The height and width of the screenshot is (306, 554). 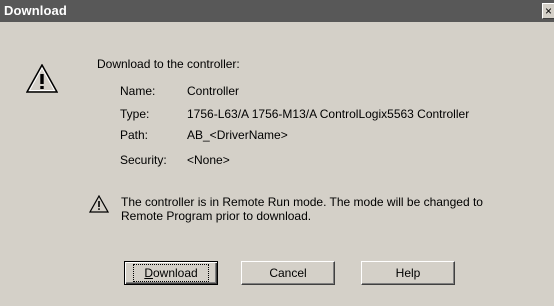 I want to click on window-title: Download, so click(x=35, y=10).